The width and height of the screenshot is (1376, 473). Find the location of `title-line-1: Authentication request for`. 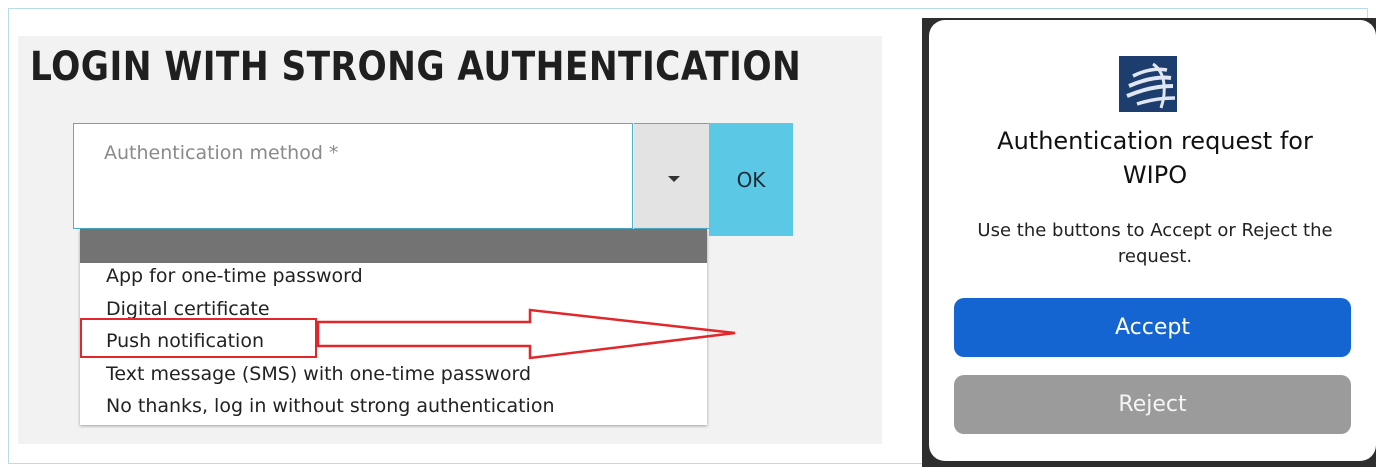

title-line-1: Authentication request for is located at coordinates (1155, 141).